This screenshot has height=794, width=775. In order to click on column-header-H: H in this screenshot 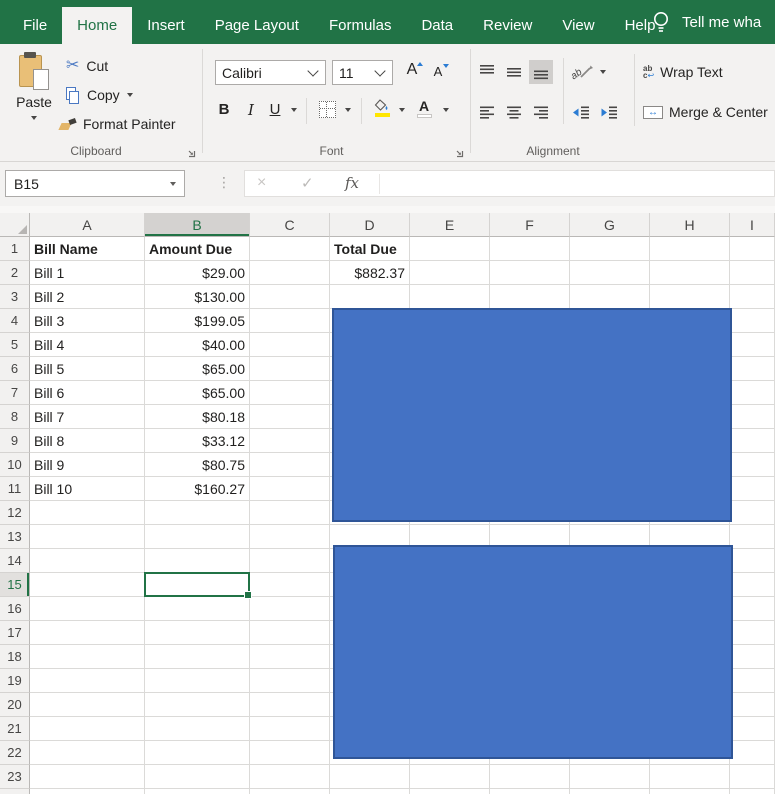, I will do `click(690, 225)`.